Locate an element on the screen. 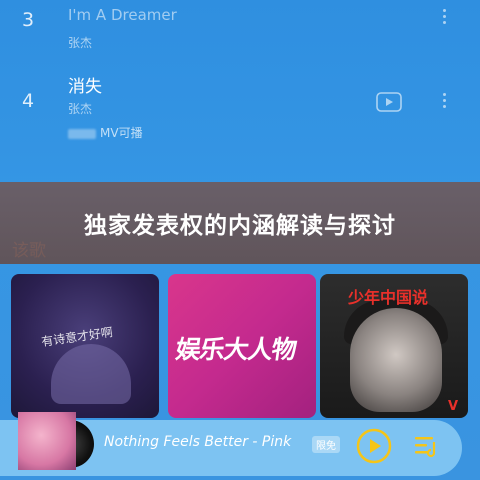 This screenshot has height=480, width=480. playlist-icon is located at coordinates (426, 446).